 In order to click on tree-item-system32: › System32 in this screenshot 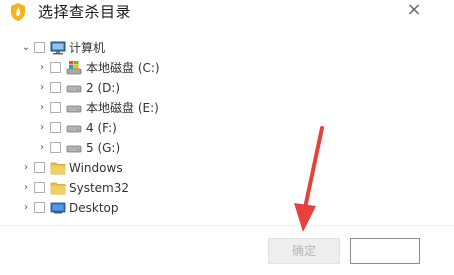, I will do `click(180, 188)`.